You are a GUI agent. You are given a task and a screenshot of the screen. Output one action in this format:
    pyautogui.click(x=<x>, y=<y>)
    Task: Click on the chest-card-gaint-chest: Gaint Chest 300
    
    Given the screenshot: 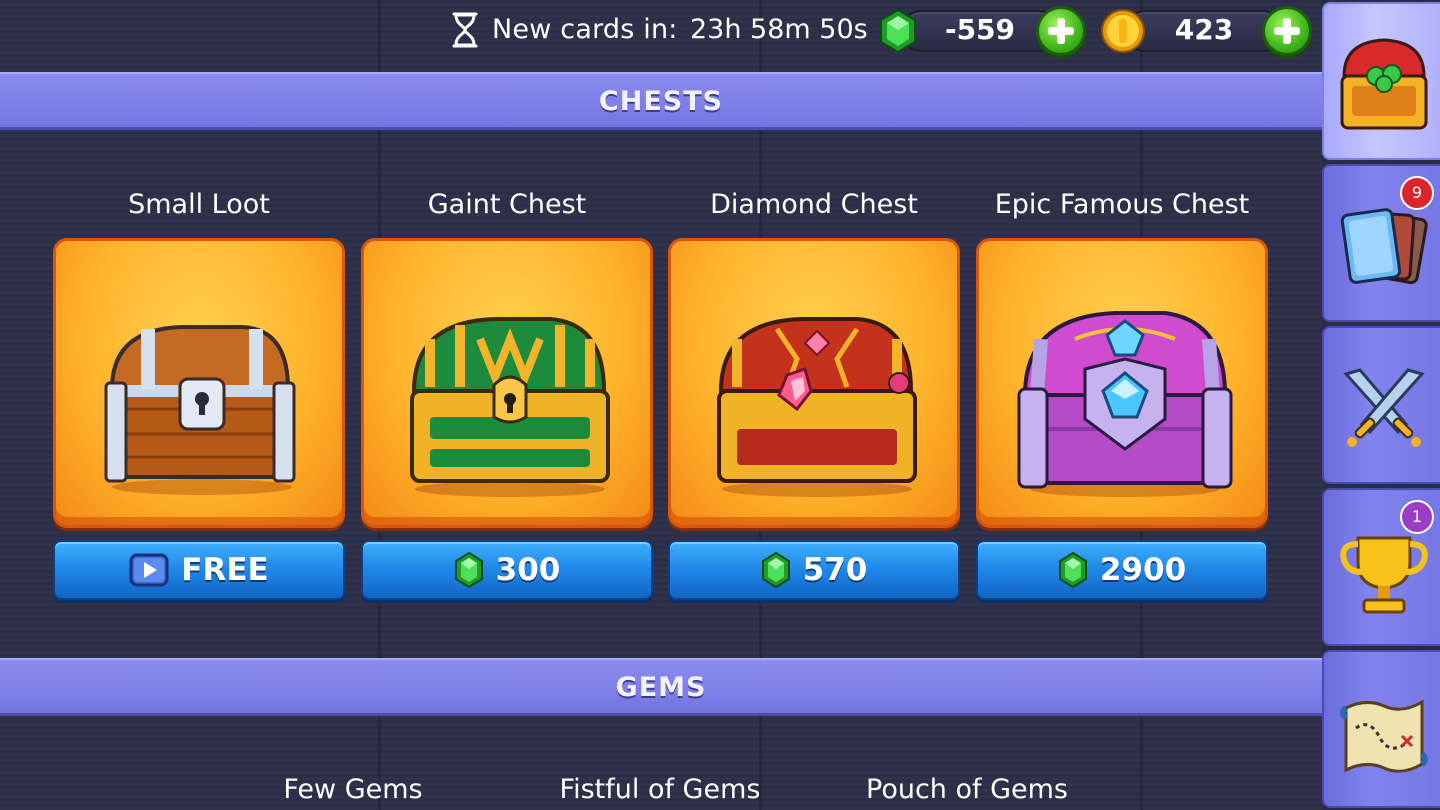 What is the action you would take?
    pyautogui.click(x=507, y=394)
    